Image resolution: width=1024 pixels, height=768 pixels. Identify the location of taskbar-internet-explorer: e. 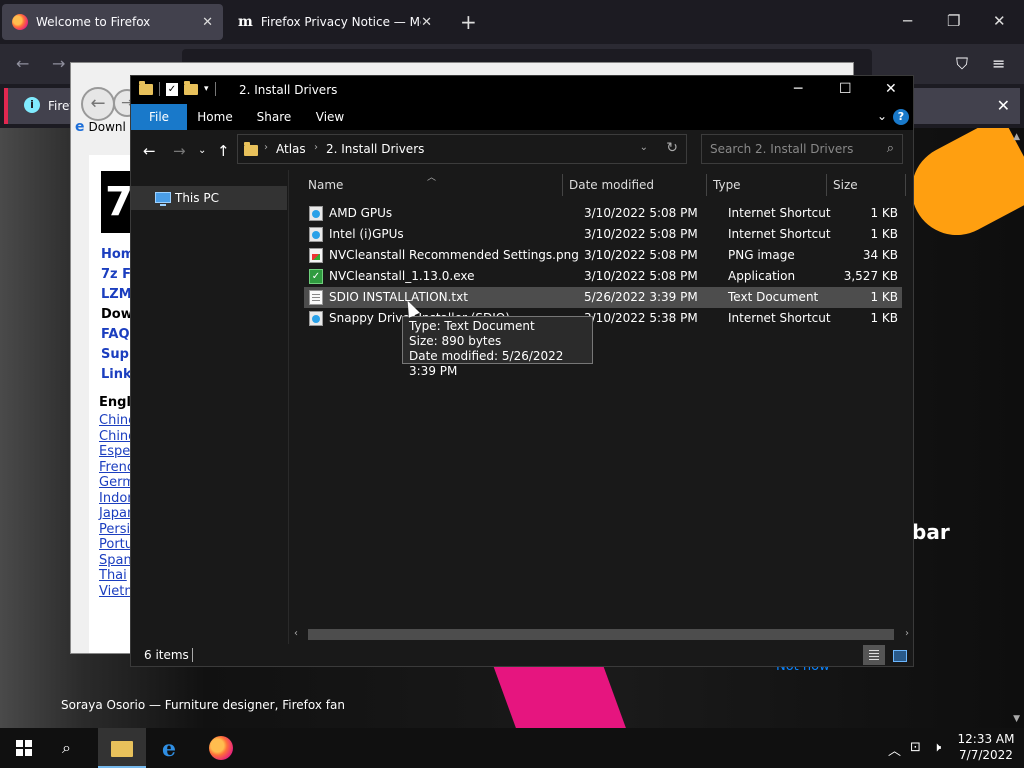
(172, 748).